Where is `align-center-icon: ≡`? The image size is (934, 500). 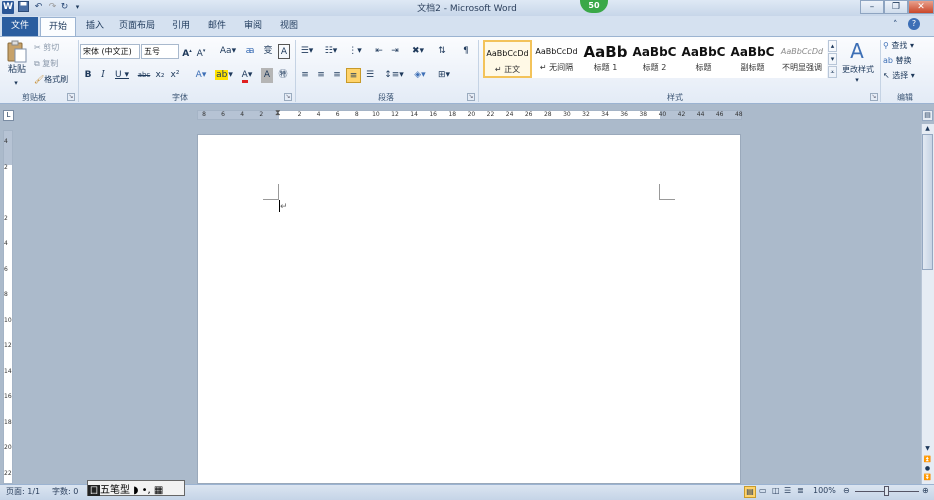 align-center-icon: ≡ is located at coordinates (321, 75).